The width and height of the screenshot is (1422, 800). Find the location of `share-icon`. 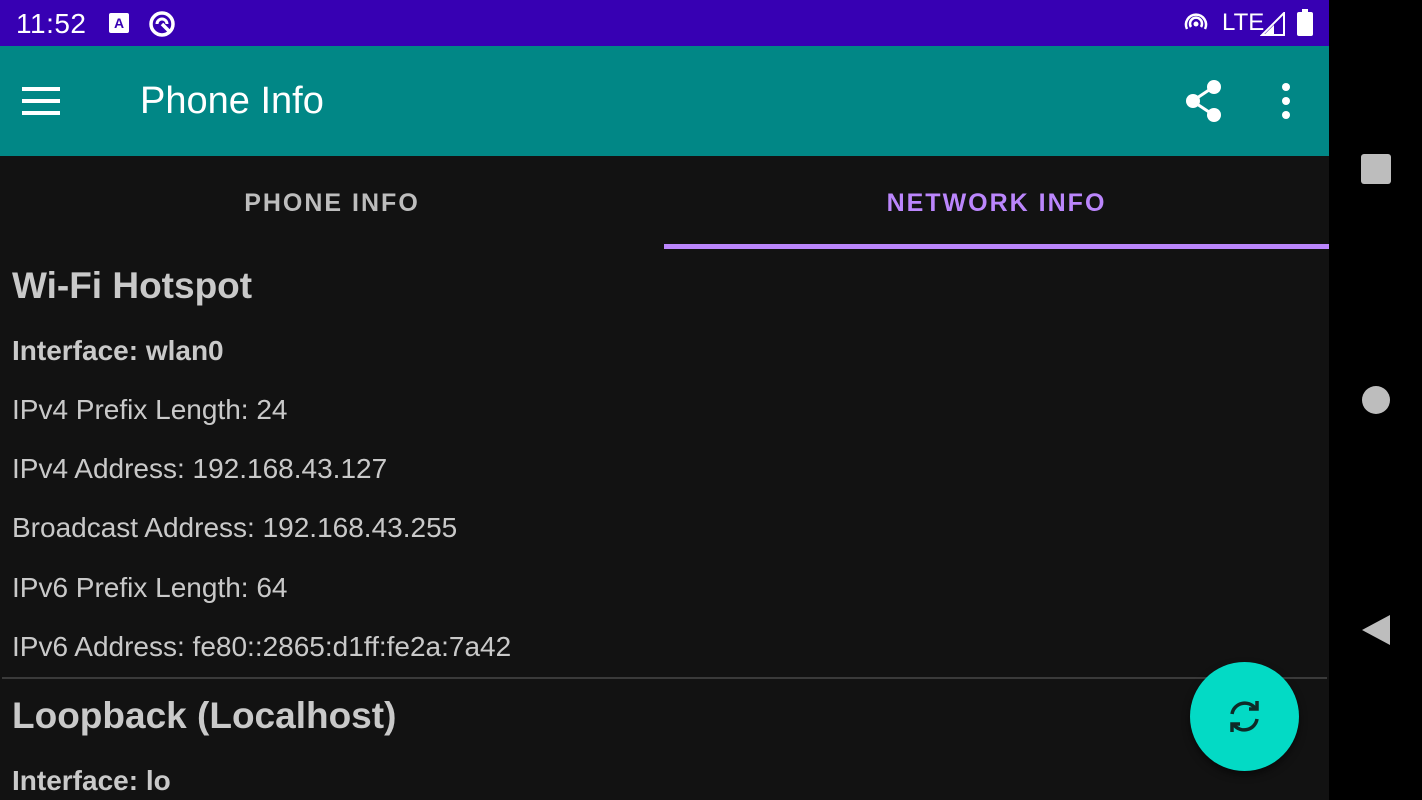

share-icon is located at coordinates (1205, 105).